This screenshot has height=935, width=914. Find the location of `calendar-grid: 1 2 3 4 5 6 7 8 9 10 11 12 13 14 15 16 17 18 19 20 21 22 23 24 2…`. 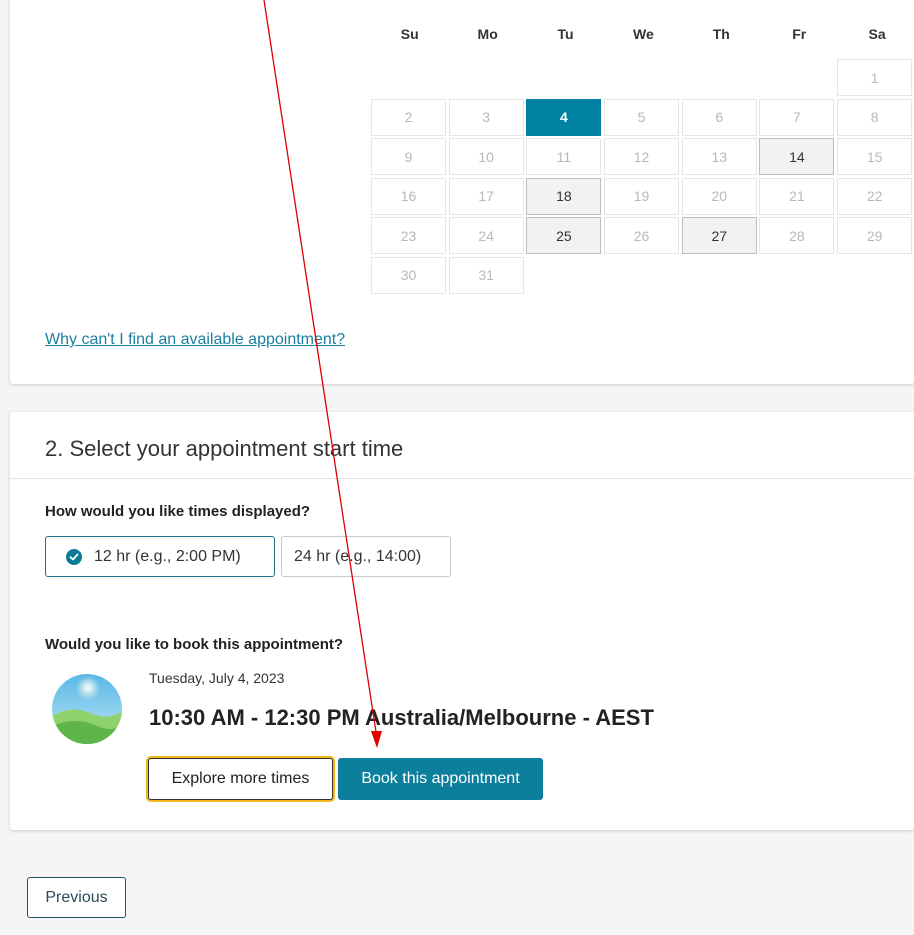

calendar-grid: 1 2 3 4 5 6 7 8 9 10 11 12 13 14 15 16 17 18 19 20 21 22 23 24 2… is located at coordinates (642, 176).